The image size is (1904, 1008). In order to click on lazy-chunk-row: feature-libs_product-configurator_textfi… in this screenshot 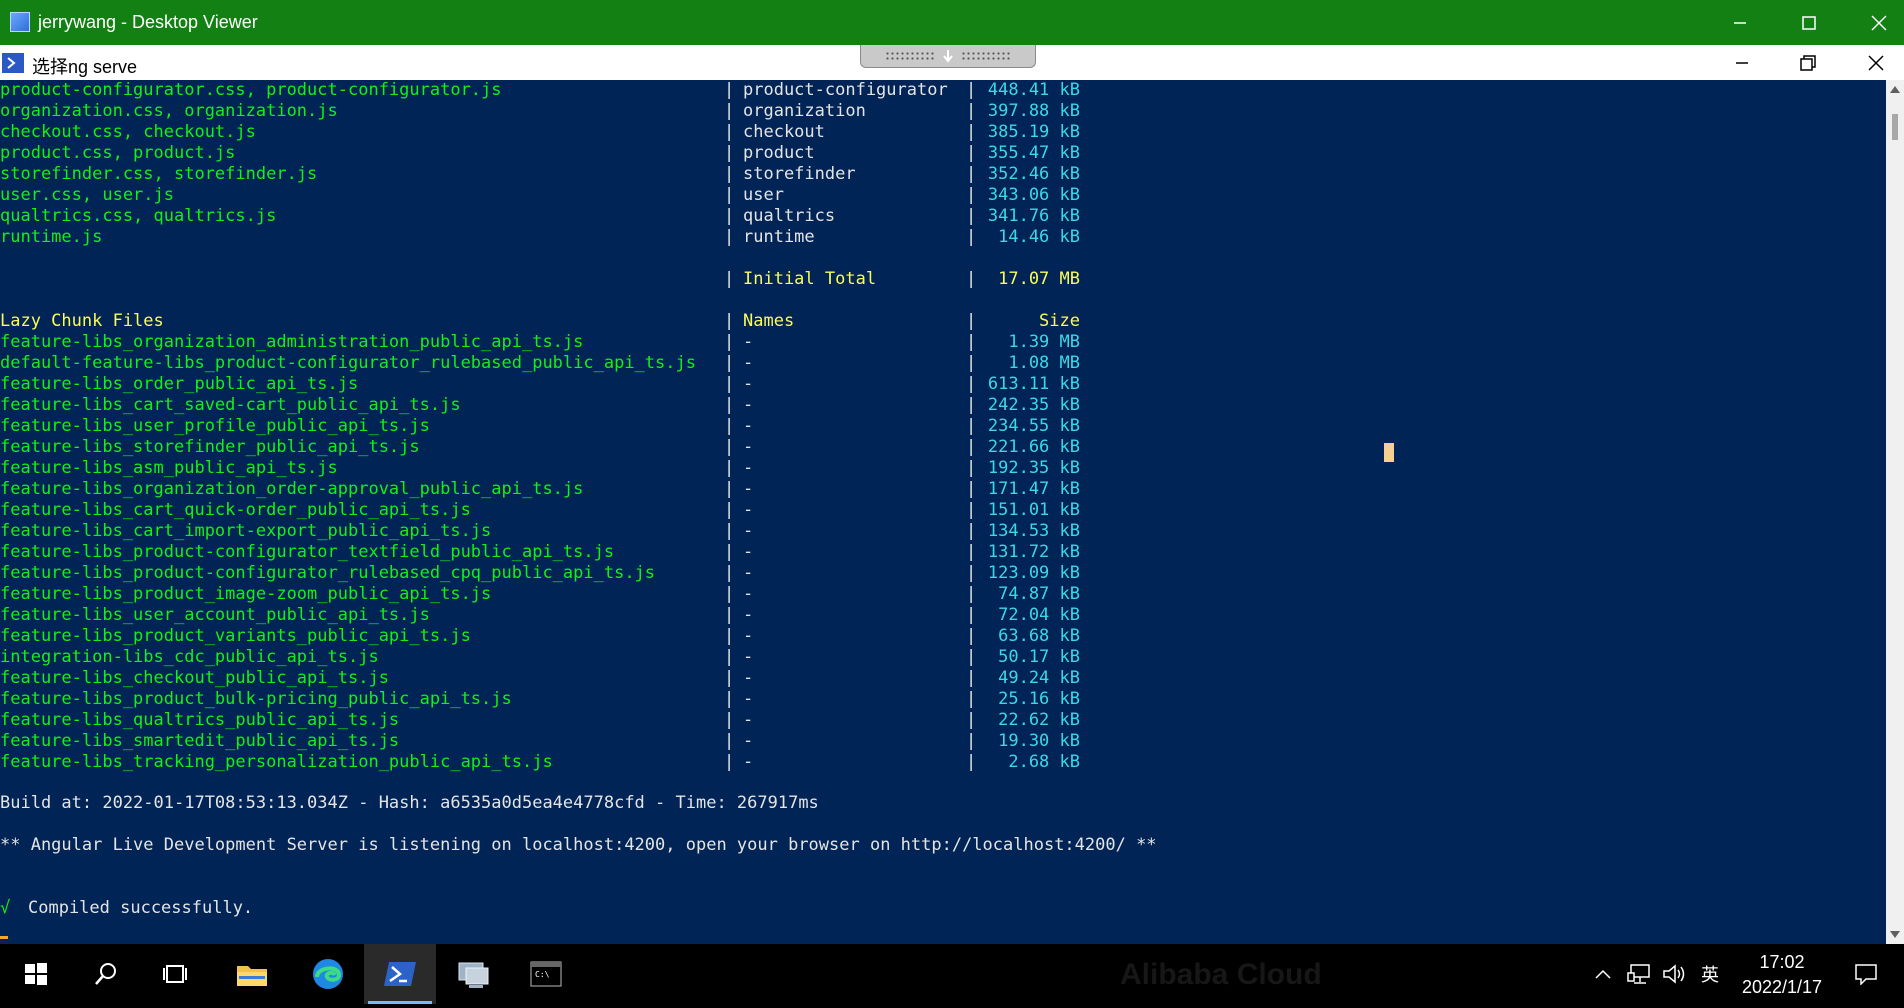, I will do `click(550, 552)`.